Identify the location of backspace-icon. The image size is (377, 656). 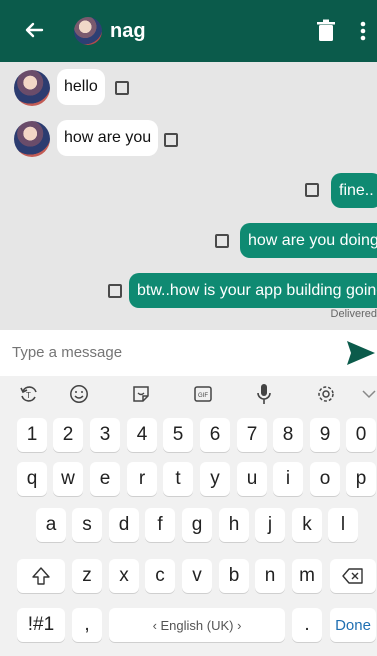
(352, 576).